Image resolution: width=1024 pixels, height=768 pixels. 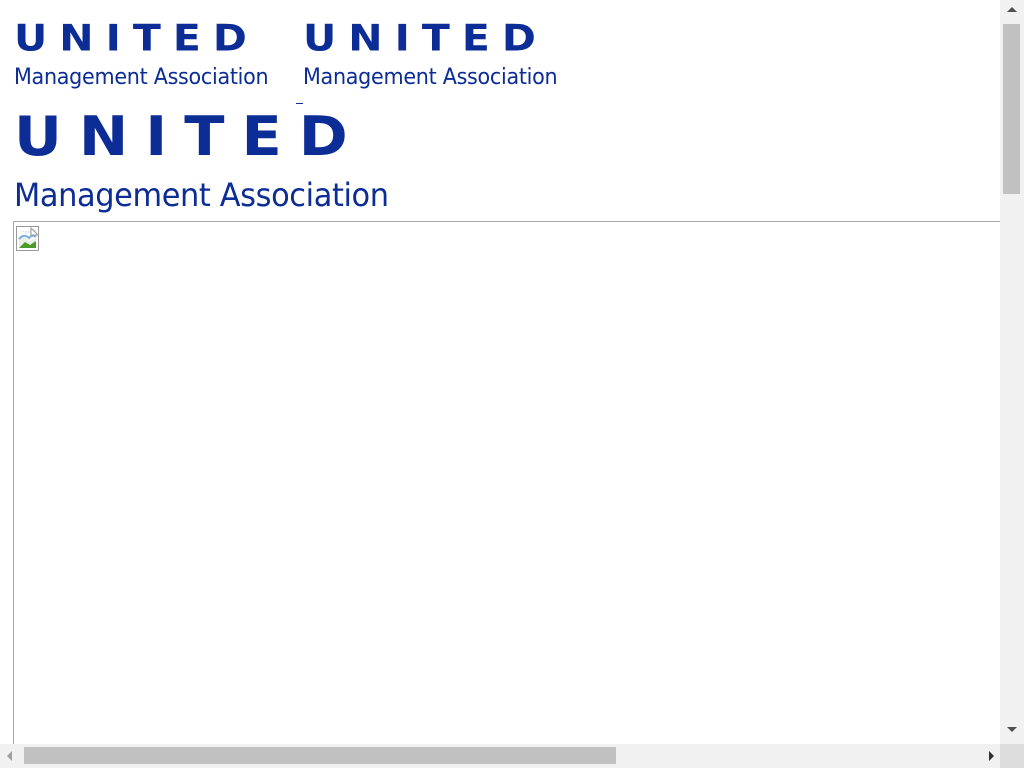 I want to click on scroll-up-arrow-icon, so click(x=1012, y=9).